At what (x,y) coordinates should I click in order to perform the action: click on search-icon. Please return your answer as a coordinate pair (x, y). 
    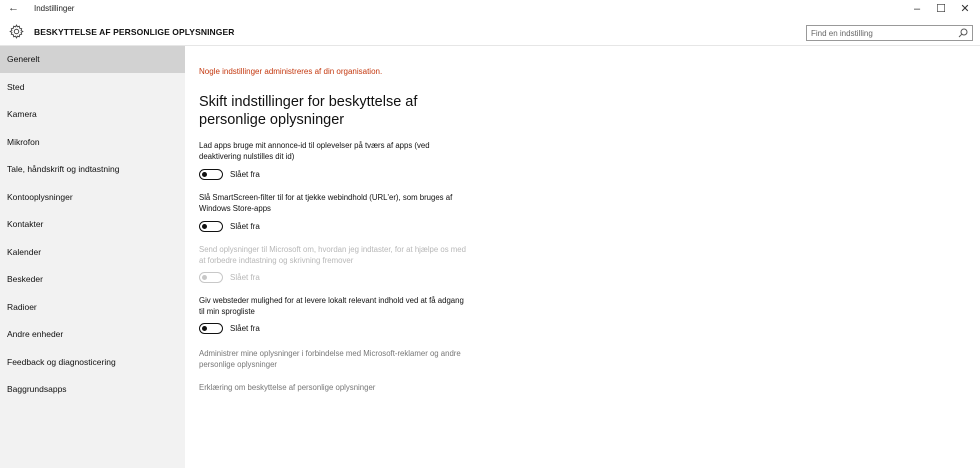
    Looking at the image, I should click on (963, 33).